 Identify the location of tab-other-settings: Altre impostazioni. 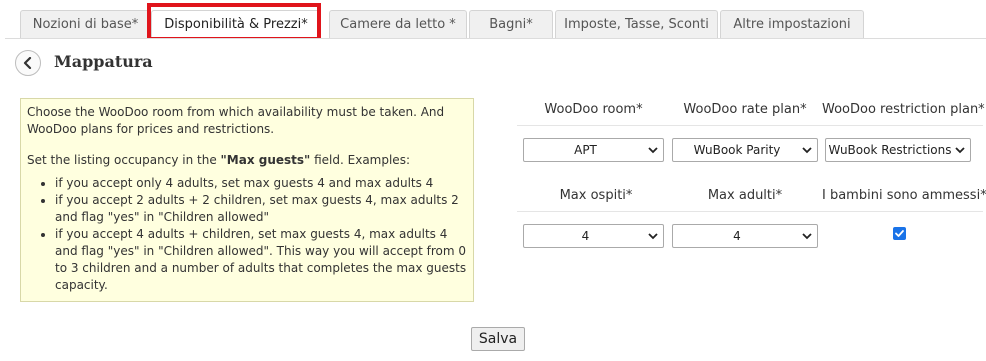
(792, 24).